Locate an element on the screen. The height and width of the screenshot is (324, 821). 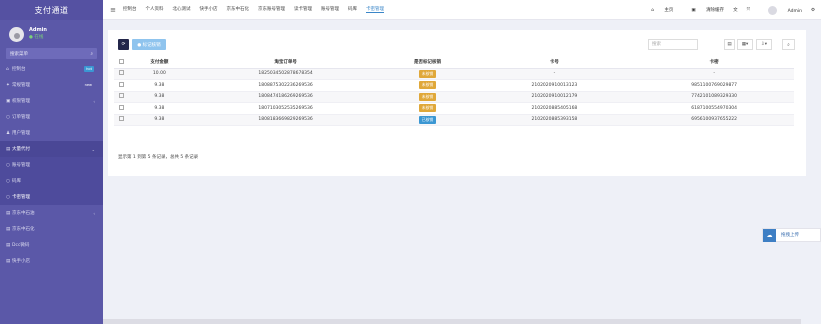
sidebar-item-label: Dcc微码 is located at coordinates (21, 245).